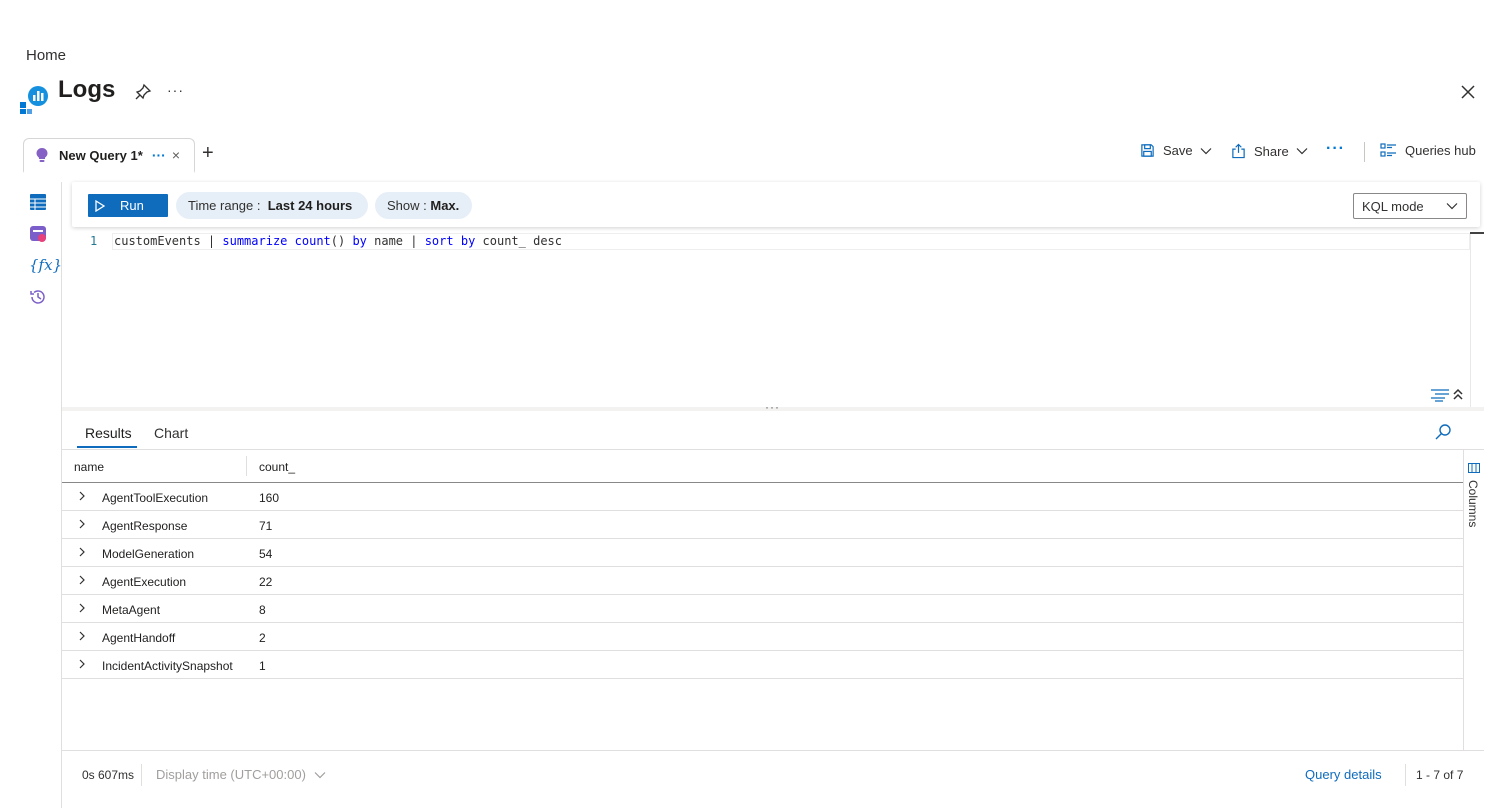 Image resolution: width=1504 pixels, height=808 pixels. What do you see at coordinates (155, 498) in the screenshot?
I see `cell-name: AgentToolExecution` at bounding box center [155, 498].